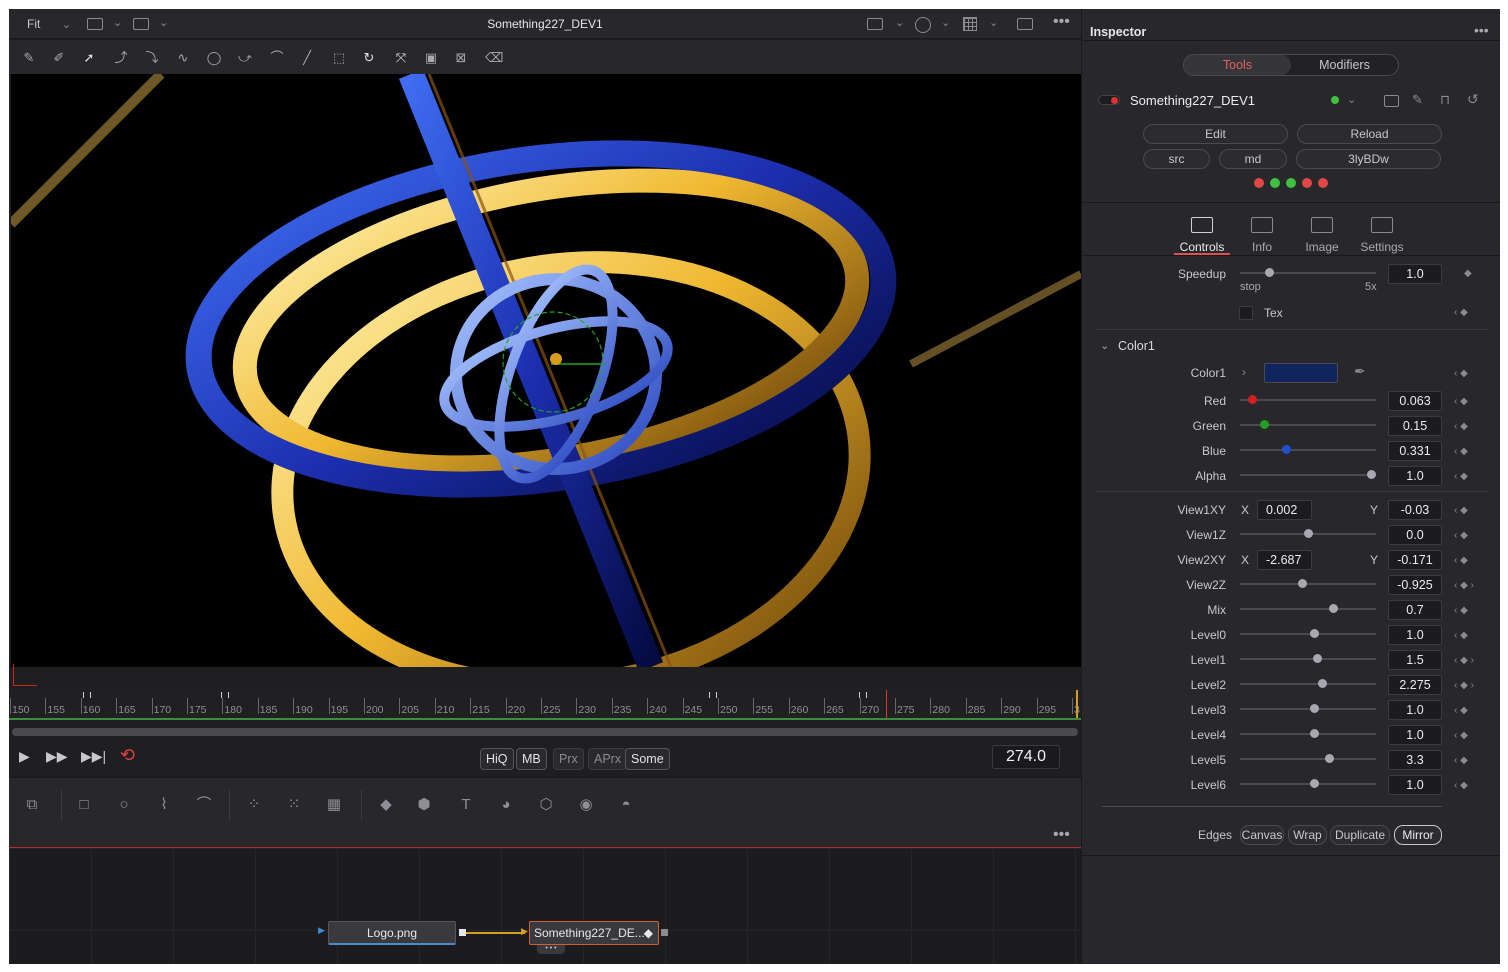  I want to click on insert-point-icon: ⤻, so click(245, 58).